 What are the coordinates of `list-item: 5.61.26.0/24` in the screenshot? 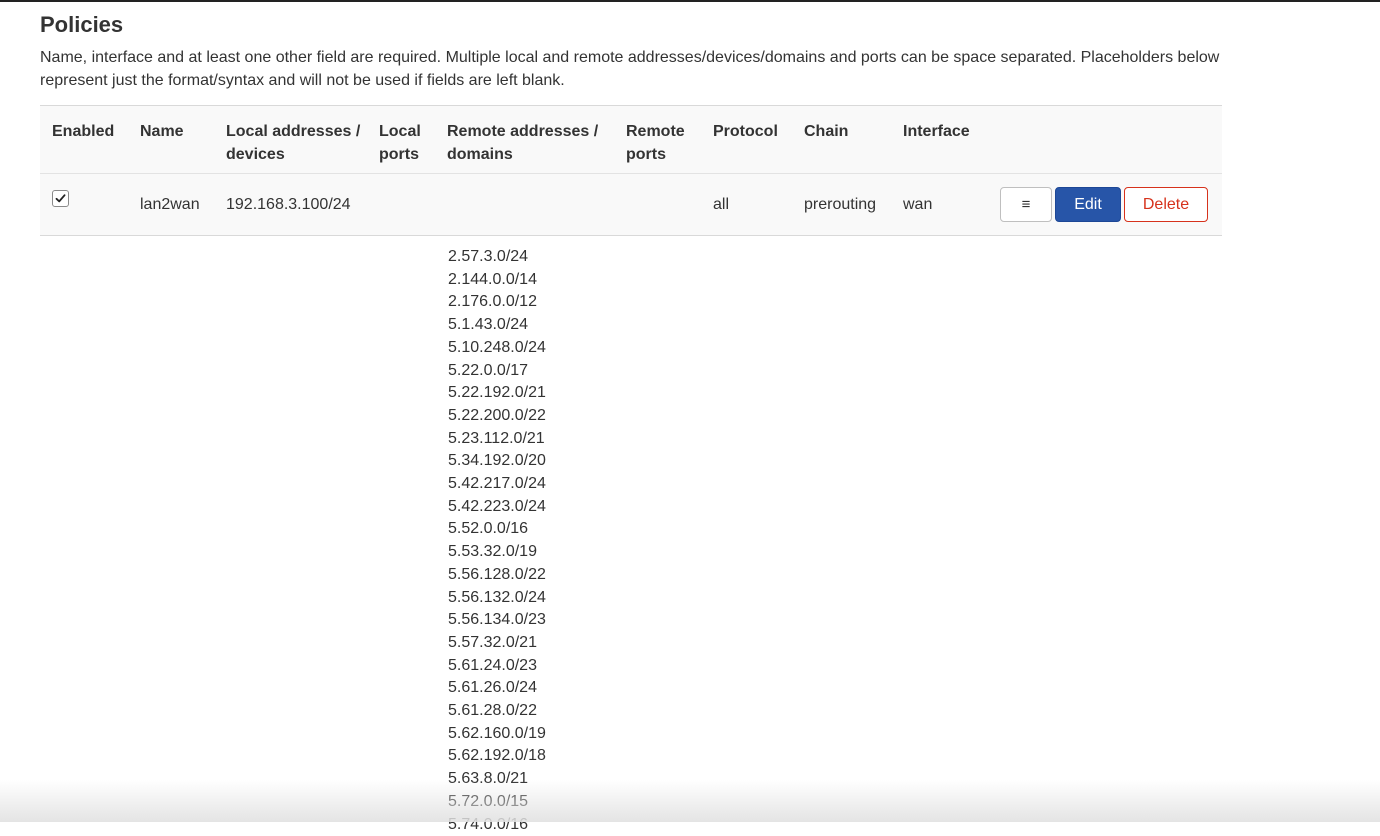 It's located at (492, 688).